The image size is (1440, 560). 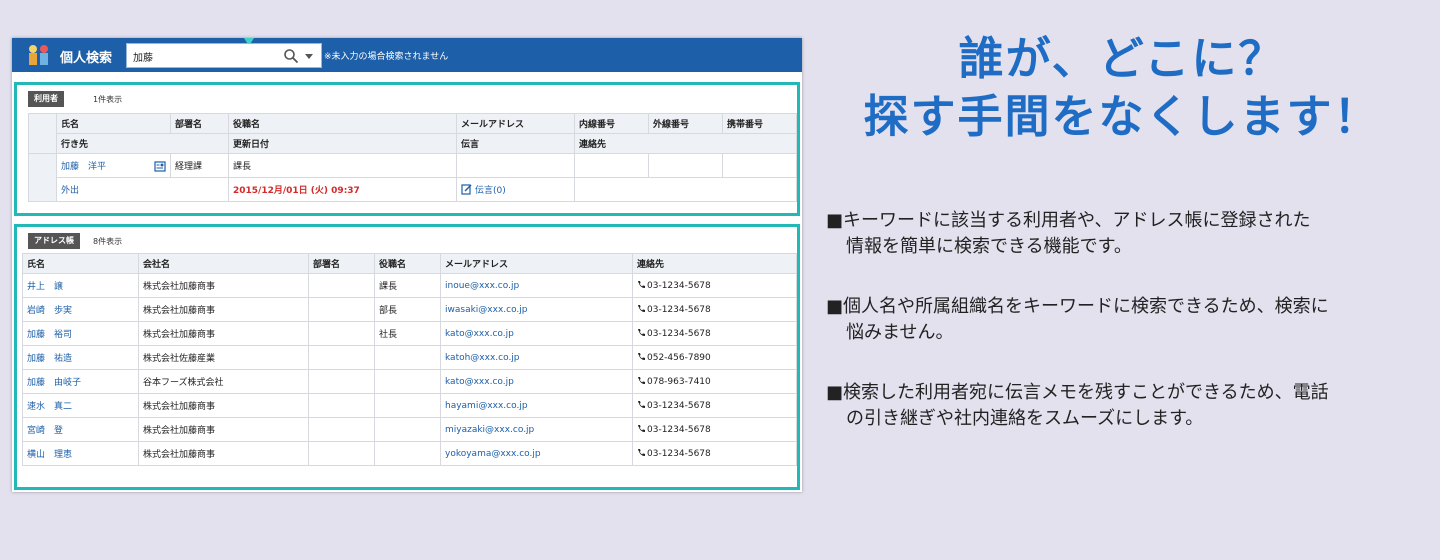 What do you see at coordinates (466, 189) in the screenshot?
I see `memo-icon` at bounding box center [466, 189].